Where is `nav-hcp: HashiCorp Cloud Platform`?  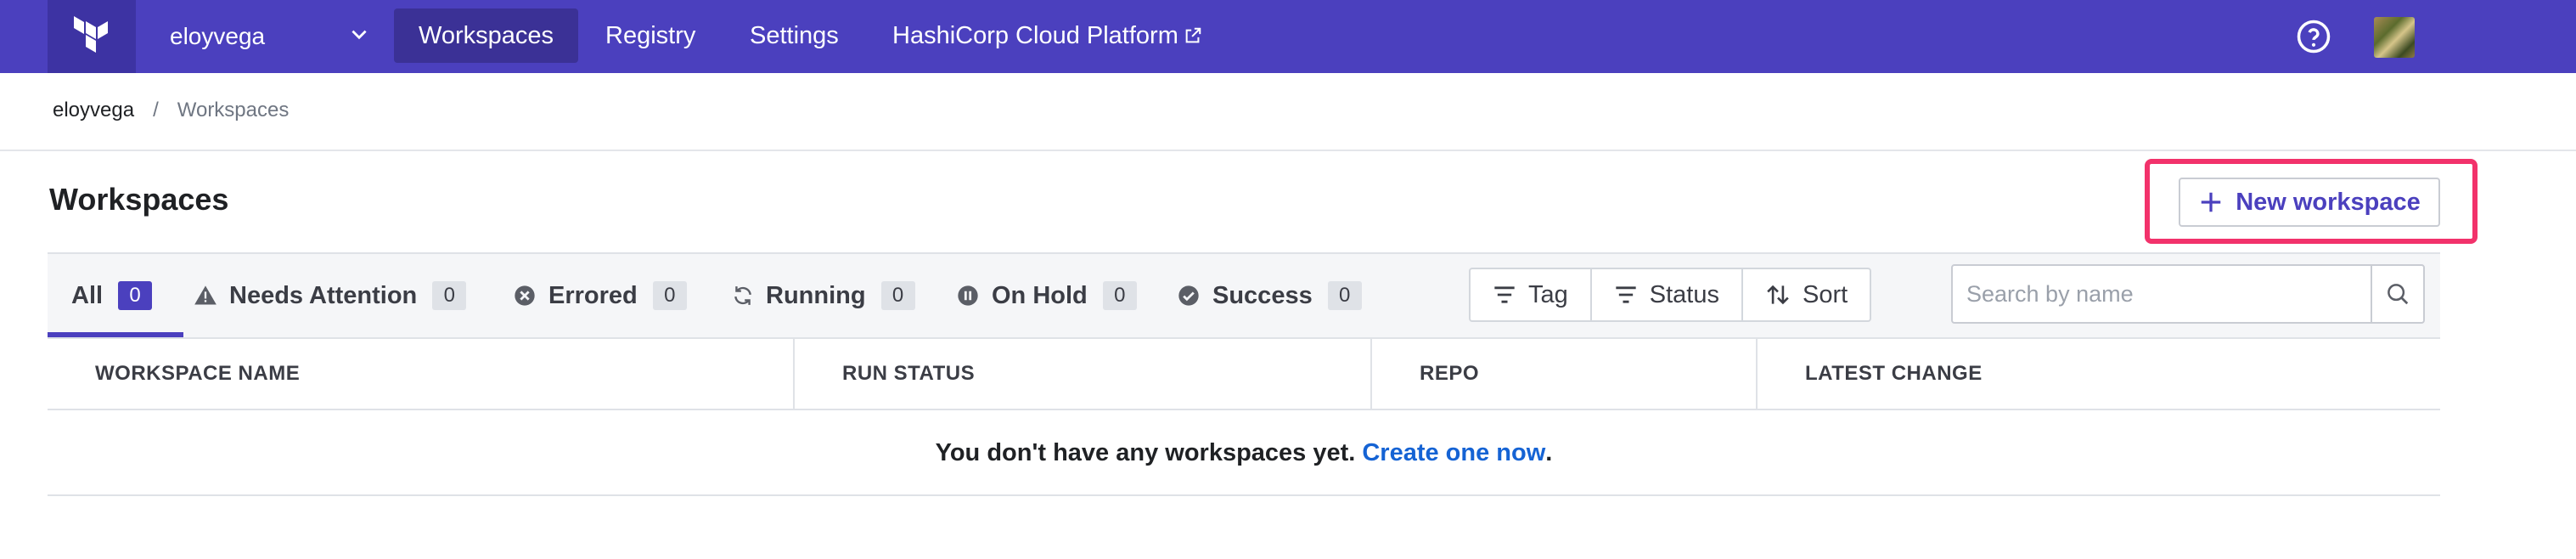 nav-hcp: HashiCorp Cloud Platform is located at coordinates (1047, 35).